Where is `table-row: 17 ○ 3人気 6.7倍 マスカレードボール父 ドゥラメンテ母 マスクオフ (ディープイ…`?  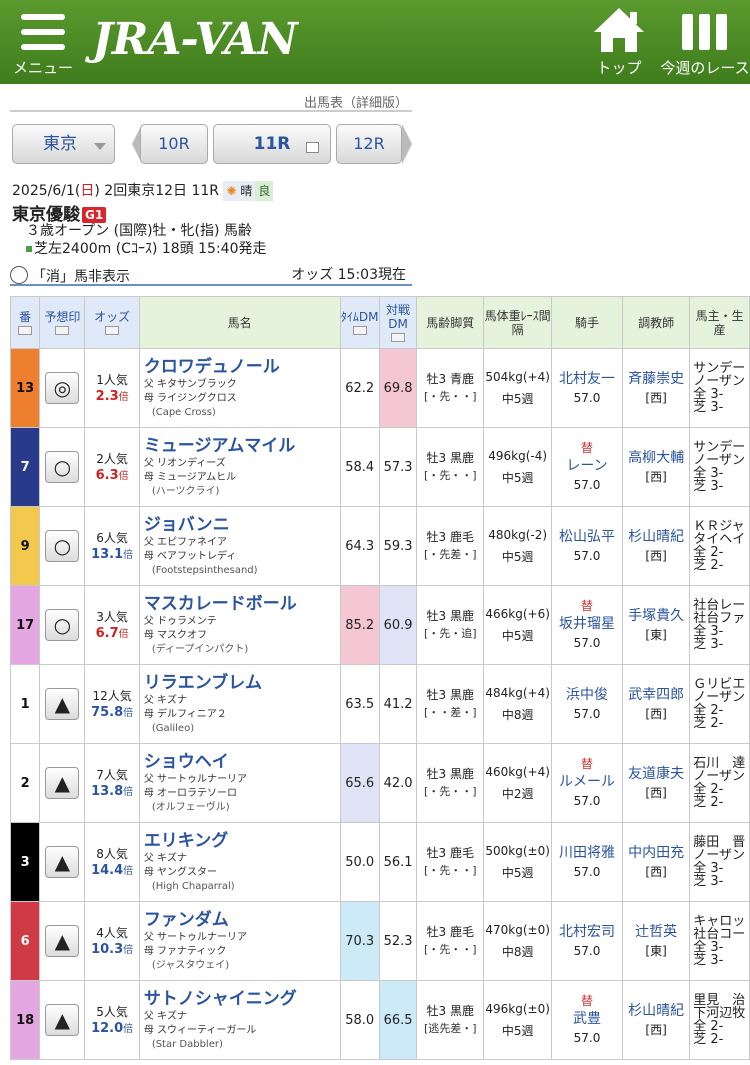 table-row: 17 ○ 3人気 6.7倍 マスカレードボール父 ドゥラメンテ母 マスクオフ (ディープイ… is located at coordinates (379, 625).